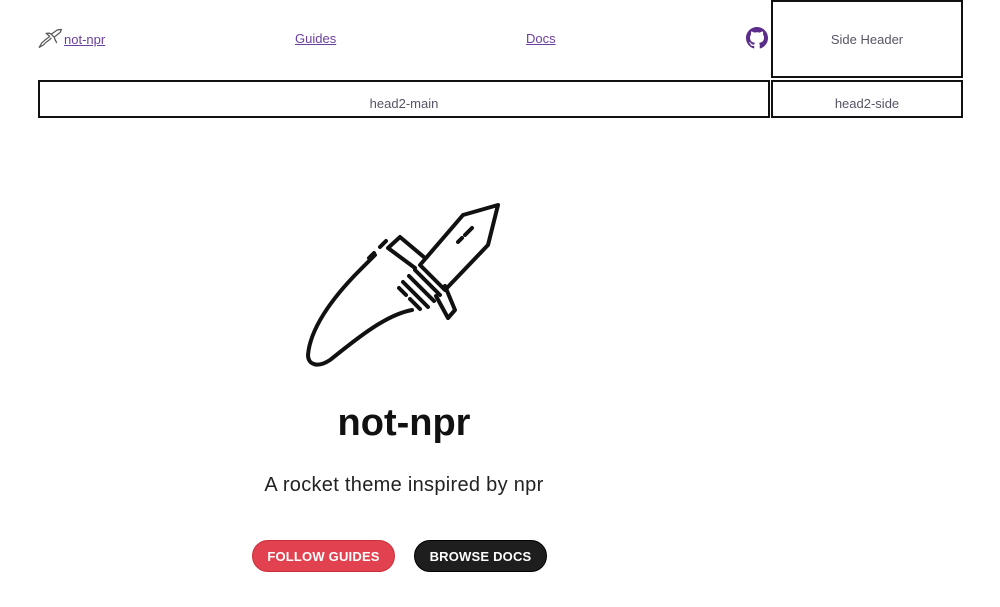  I want to click on head2-side-label: head2-side, so click(867, 103).